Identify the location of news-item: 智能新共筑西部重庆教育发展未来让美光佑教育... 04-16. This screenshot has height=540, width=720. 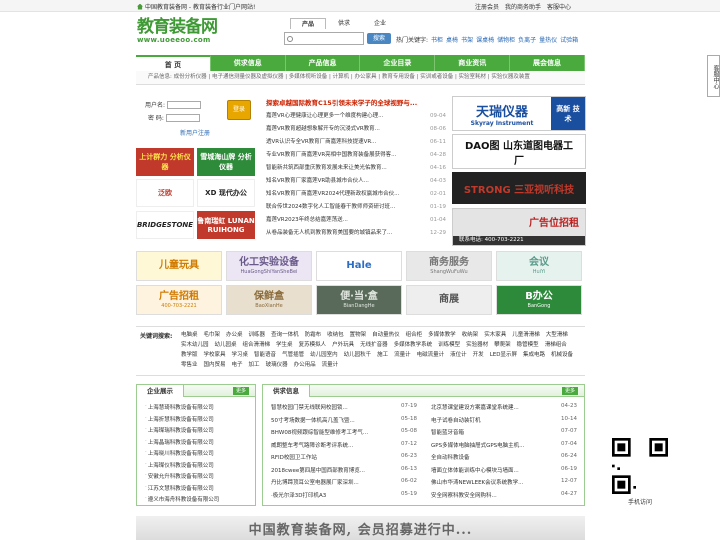
(356, 169).